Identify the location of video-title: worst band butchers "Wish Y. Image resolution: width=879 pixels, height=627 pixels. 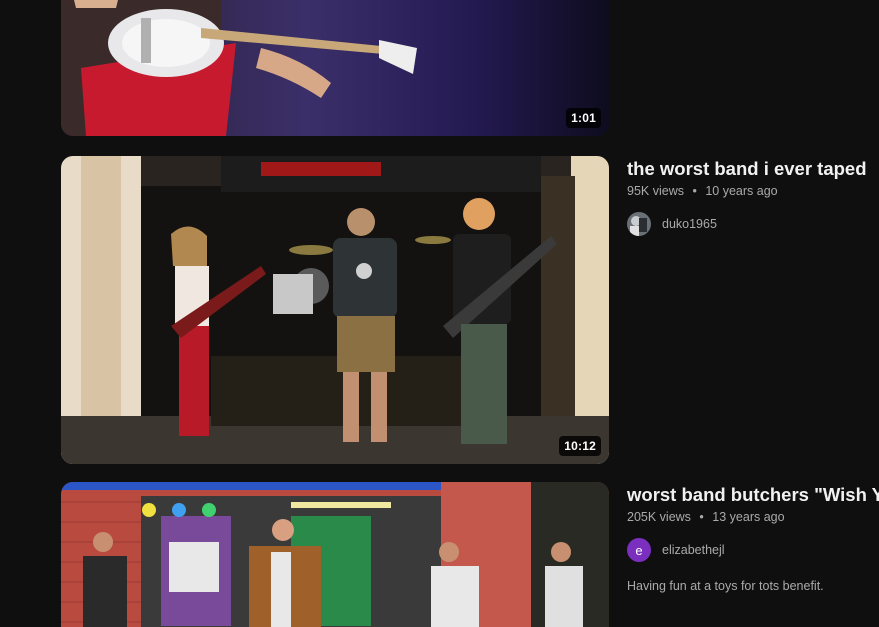
(753, 495).